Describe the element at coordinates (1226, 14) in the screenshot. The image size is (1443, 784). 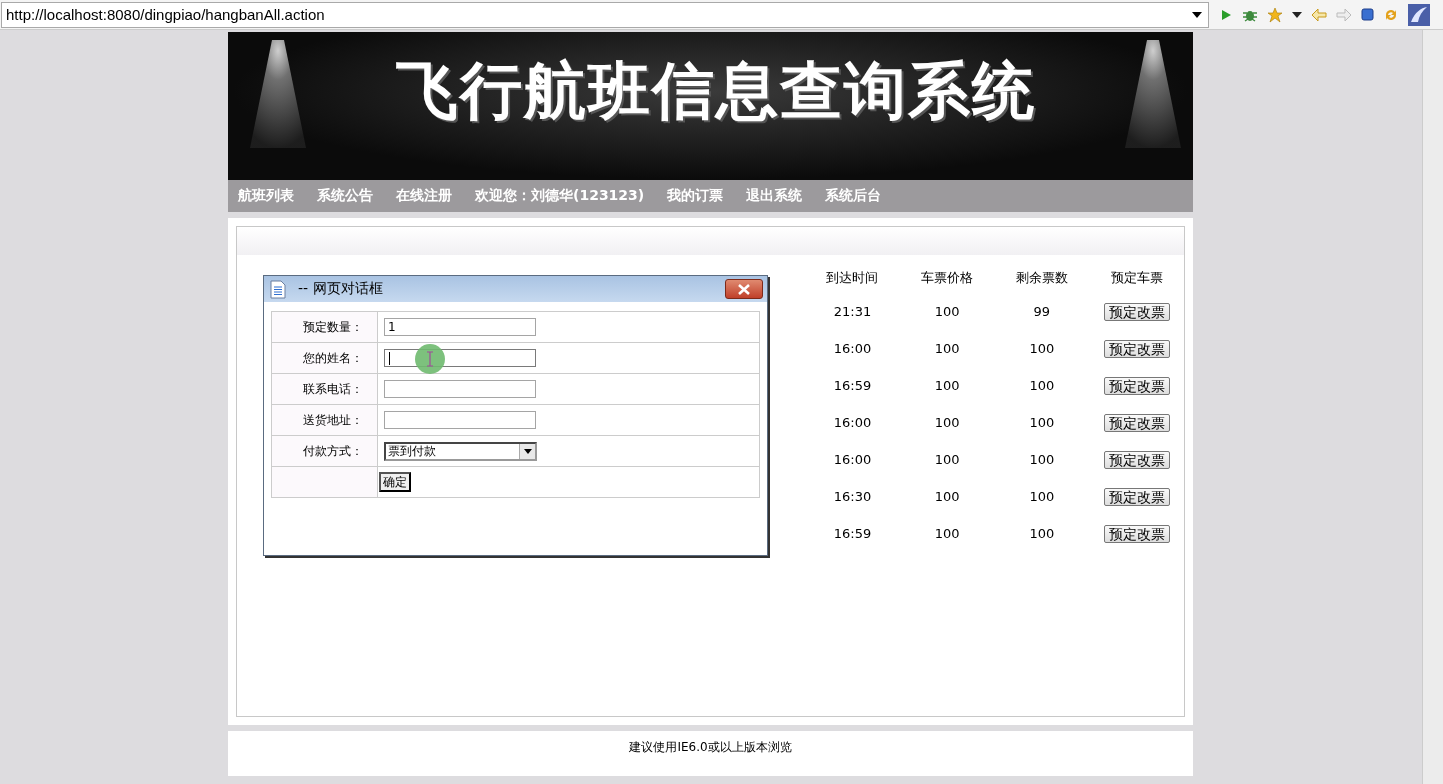
I see `run-icon` at that location.